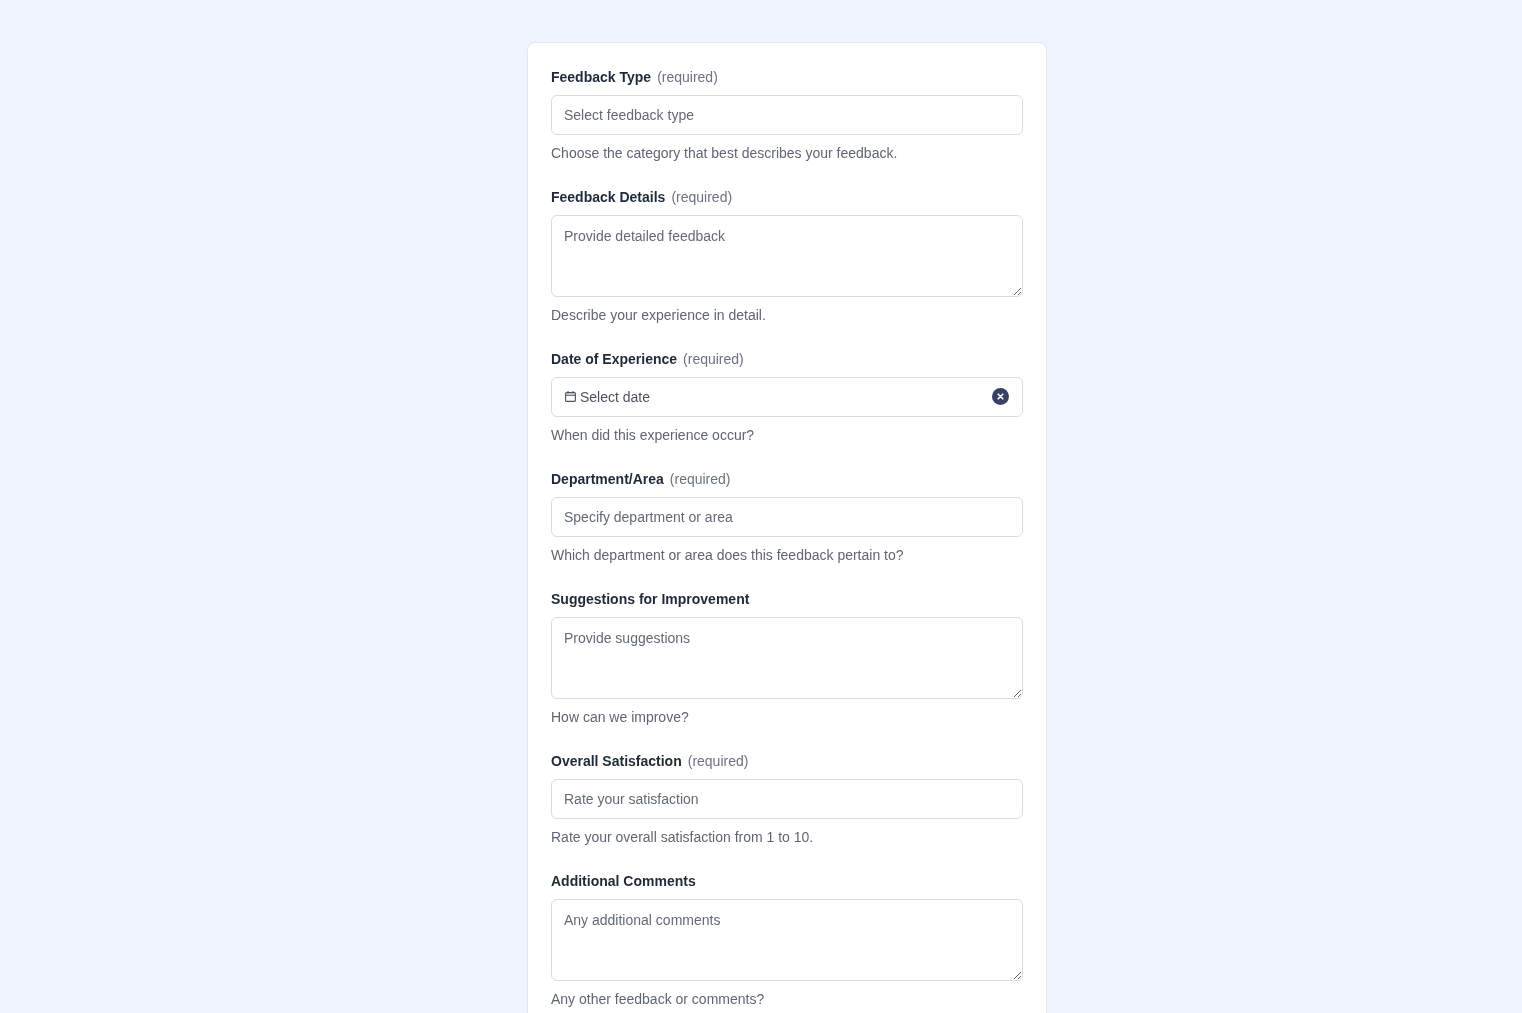  What do you see at coordinates (787, 115) in the screenshot?
I see `select-field: Select feedback type` at bounding box center [787, 115].